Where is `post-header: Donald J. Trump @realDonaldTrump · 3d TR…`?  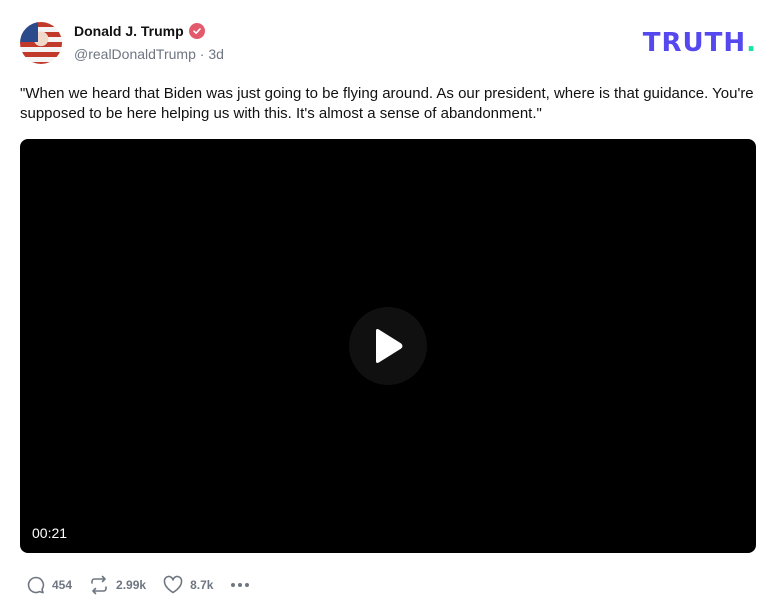 post-header: Donald J. Trump @realDonaldTrump · 3d TR… is located at coordinates (388, 43).